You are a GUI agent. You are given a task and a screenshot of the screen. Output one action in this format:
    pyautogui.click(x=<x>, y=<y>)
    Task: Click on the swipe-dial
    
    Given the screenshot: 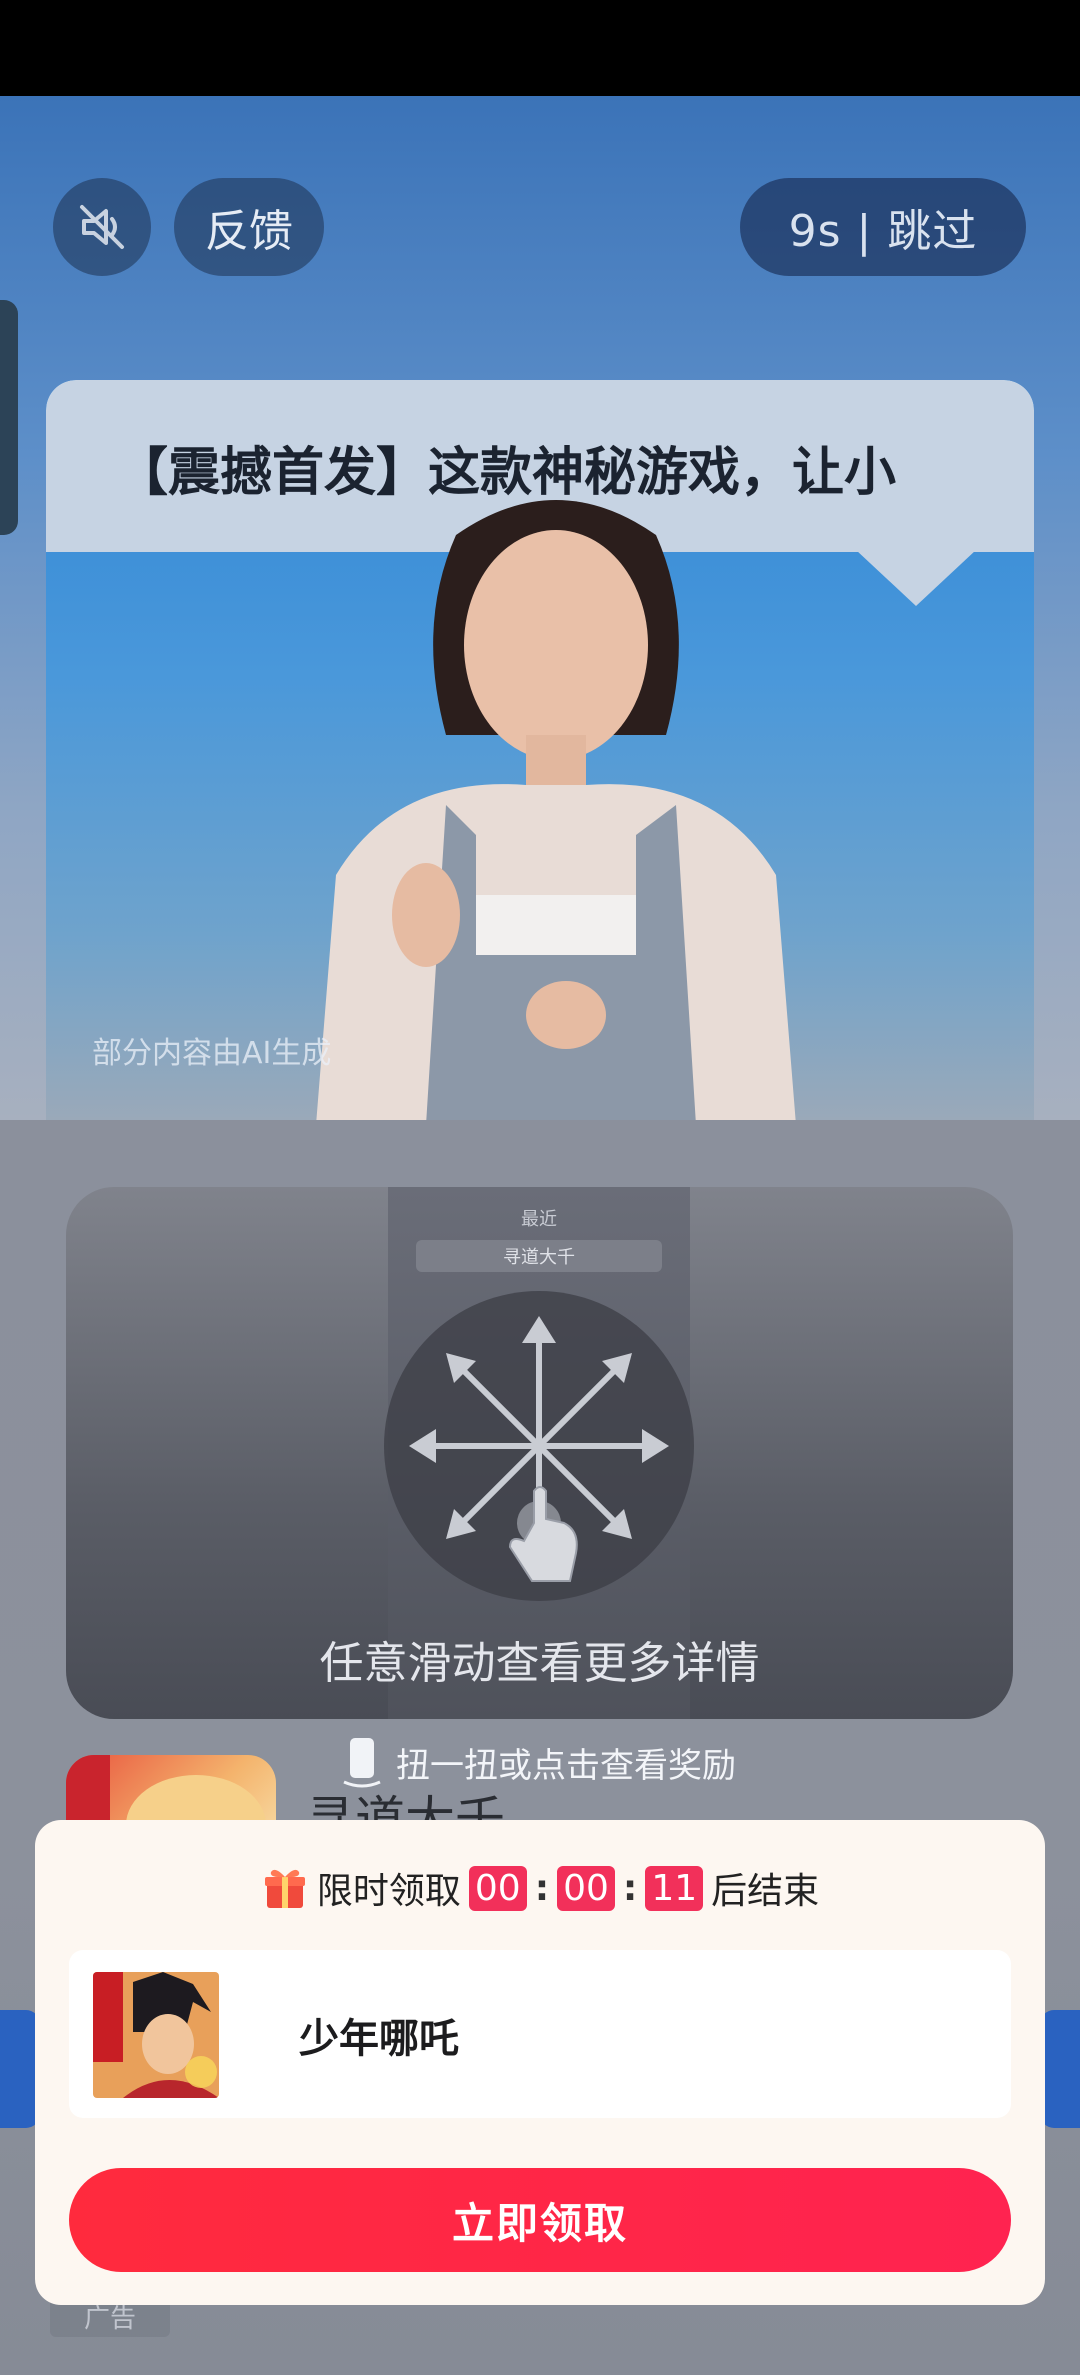 What is the action you would take?
    pyautogui.click(x=539, y=1446)
    